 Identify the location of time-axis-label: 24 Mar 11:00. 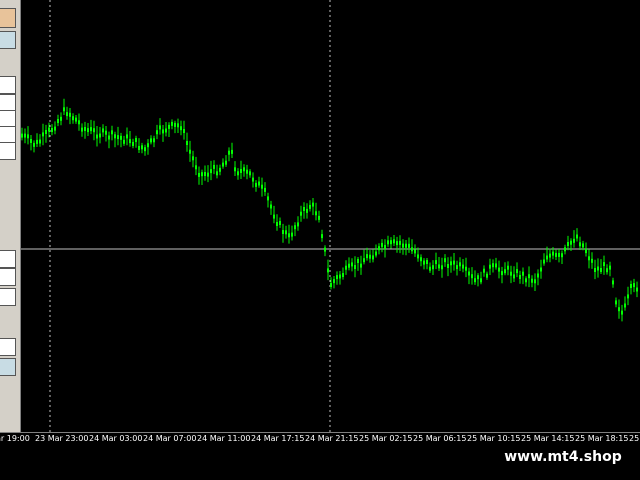
(224, 438).